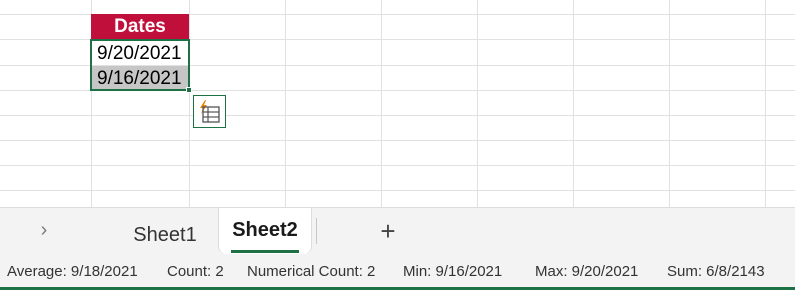  Describe the element at coordinates (165, 235) in the screenshot. I see `tab-sheet1: Sheet1` at that location.